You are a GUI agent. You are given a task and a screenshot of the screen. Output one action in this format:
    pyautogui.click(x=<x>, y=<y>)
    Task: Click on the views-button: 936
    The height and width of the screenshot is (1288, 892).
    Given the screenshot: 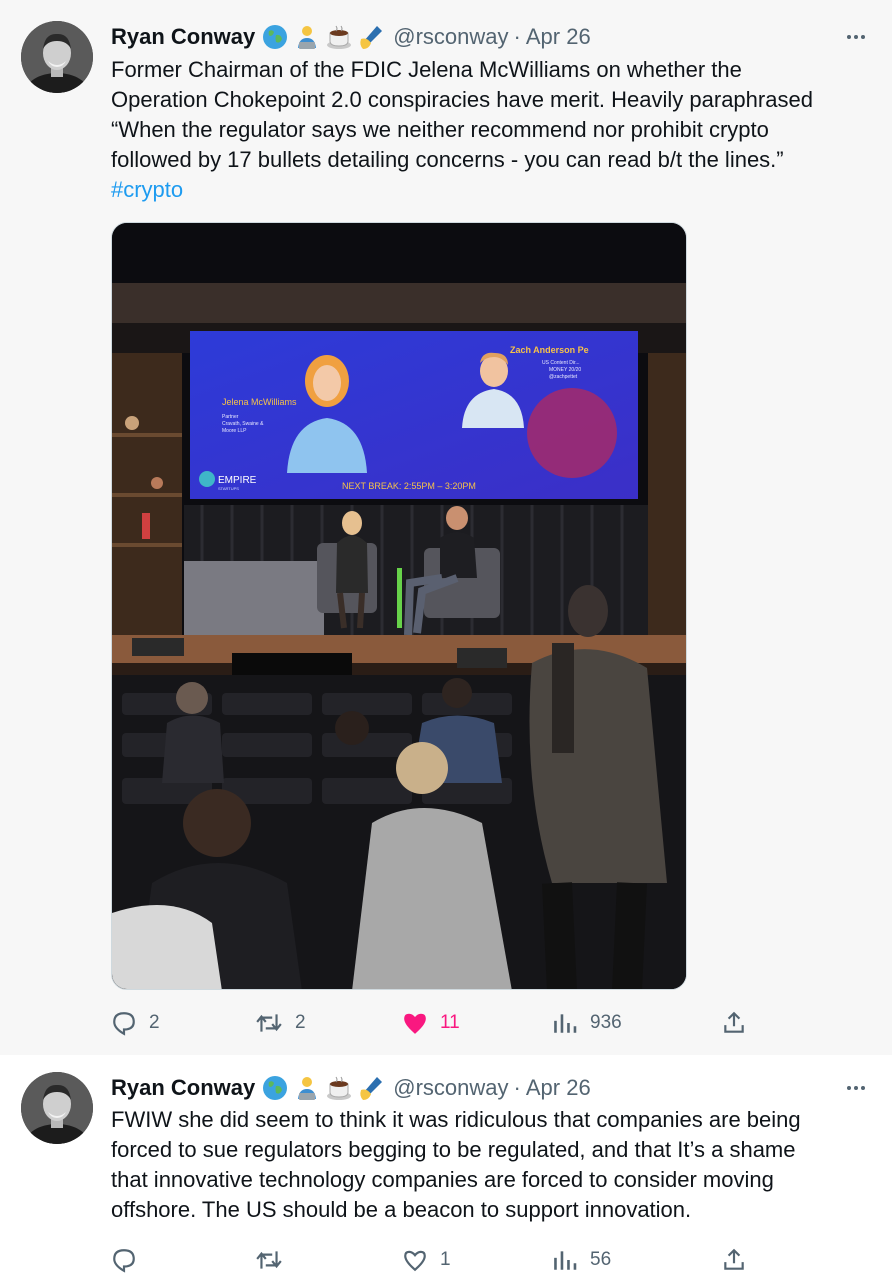 What is the action you would take?
    pyautogui.click(x=587, y=1023)
    